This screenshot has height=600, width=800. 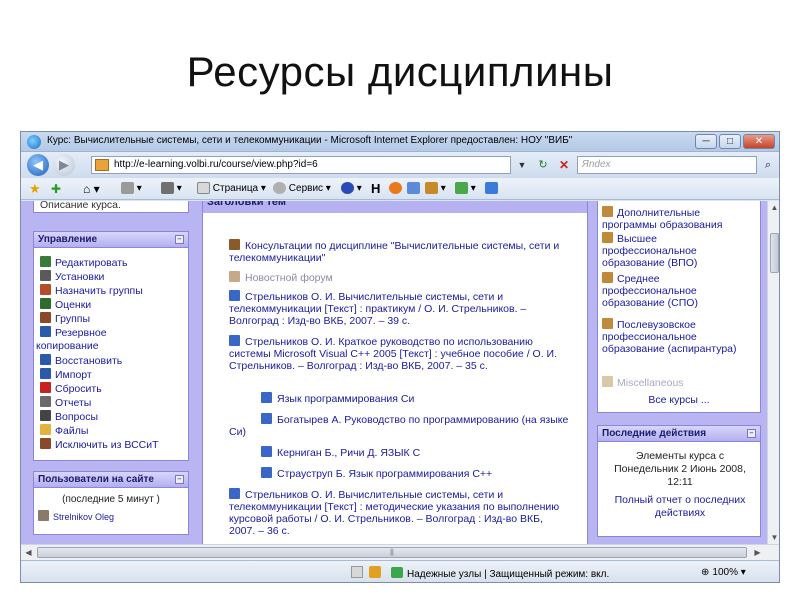 What do you see at coordinates (491, 189) in the screenshot?
I see `extra-icon` at bounding box center [491, 189].